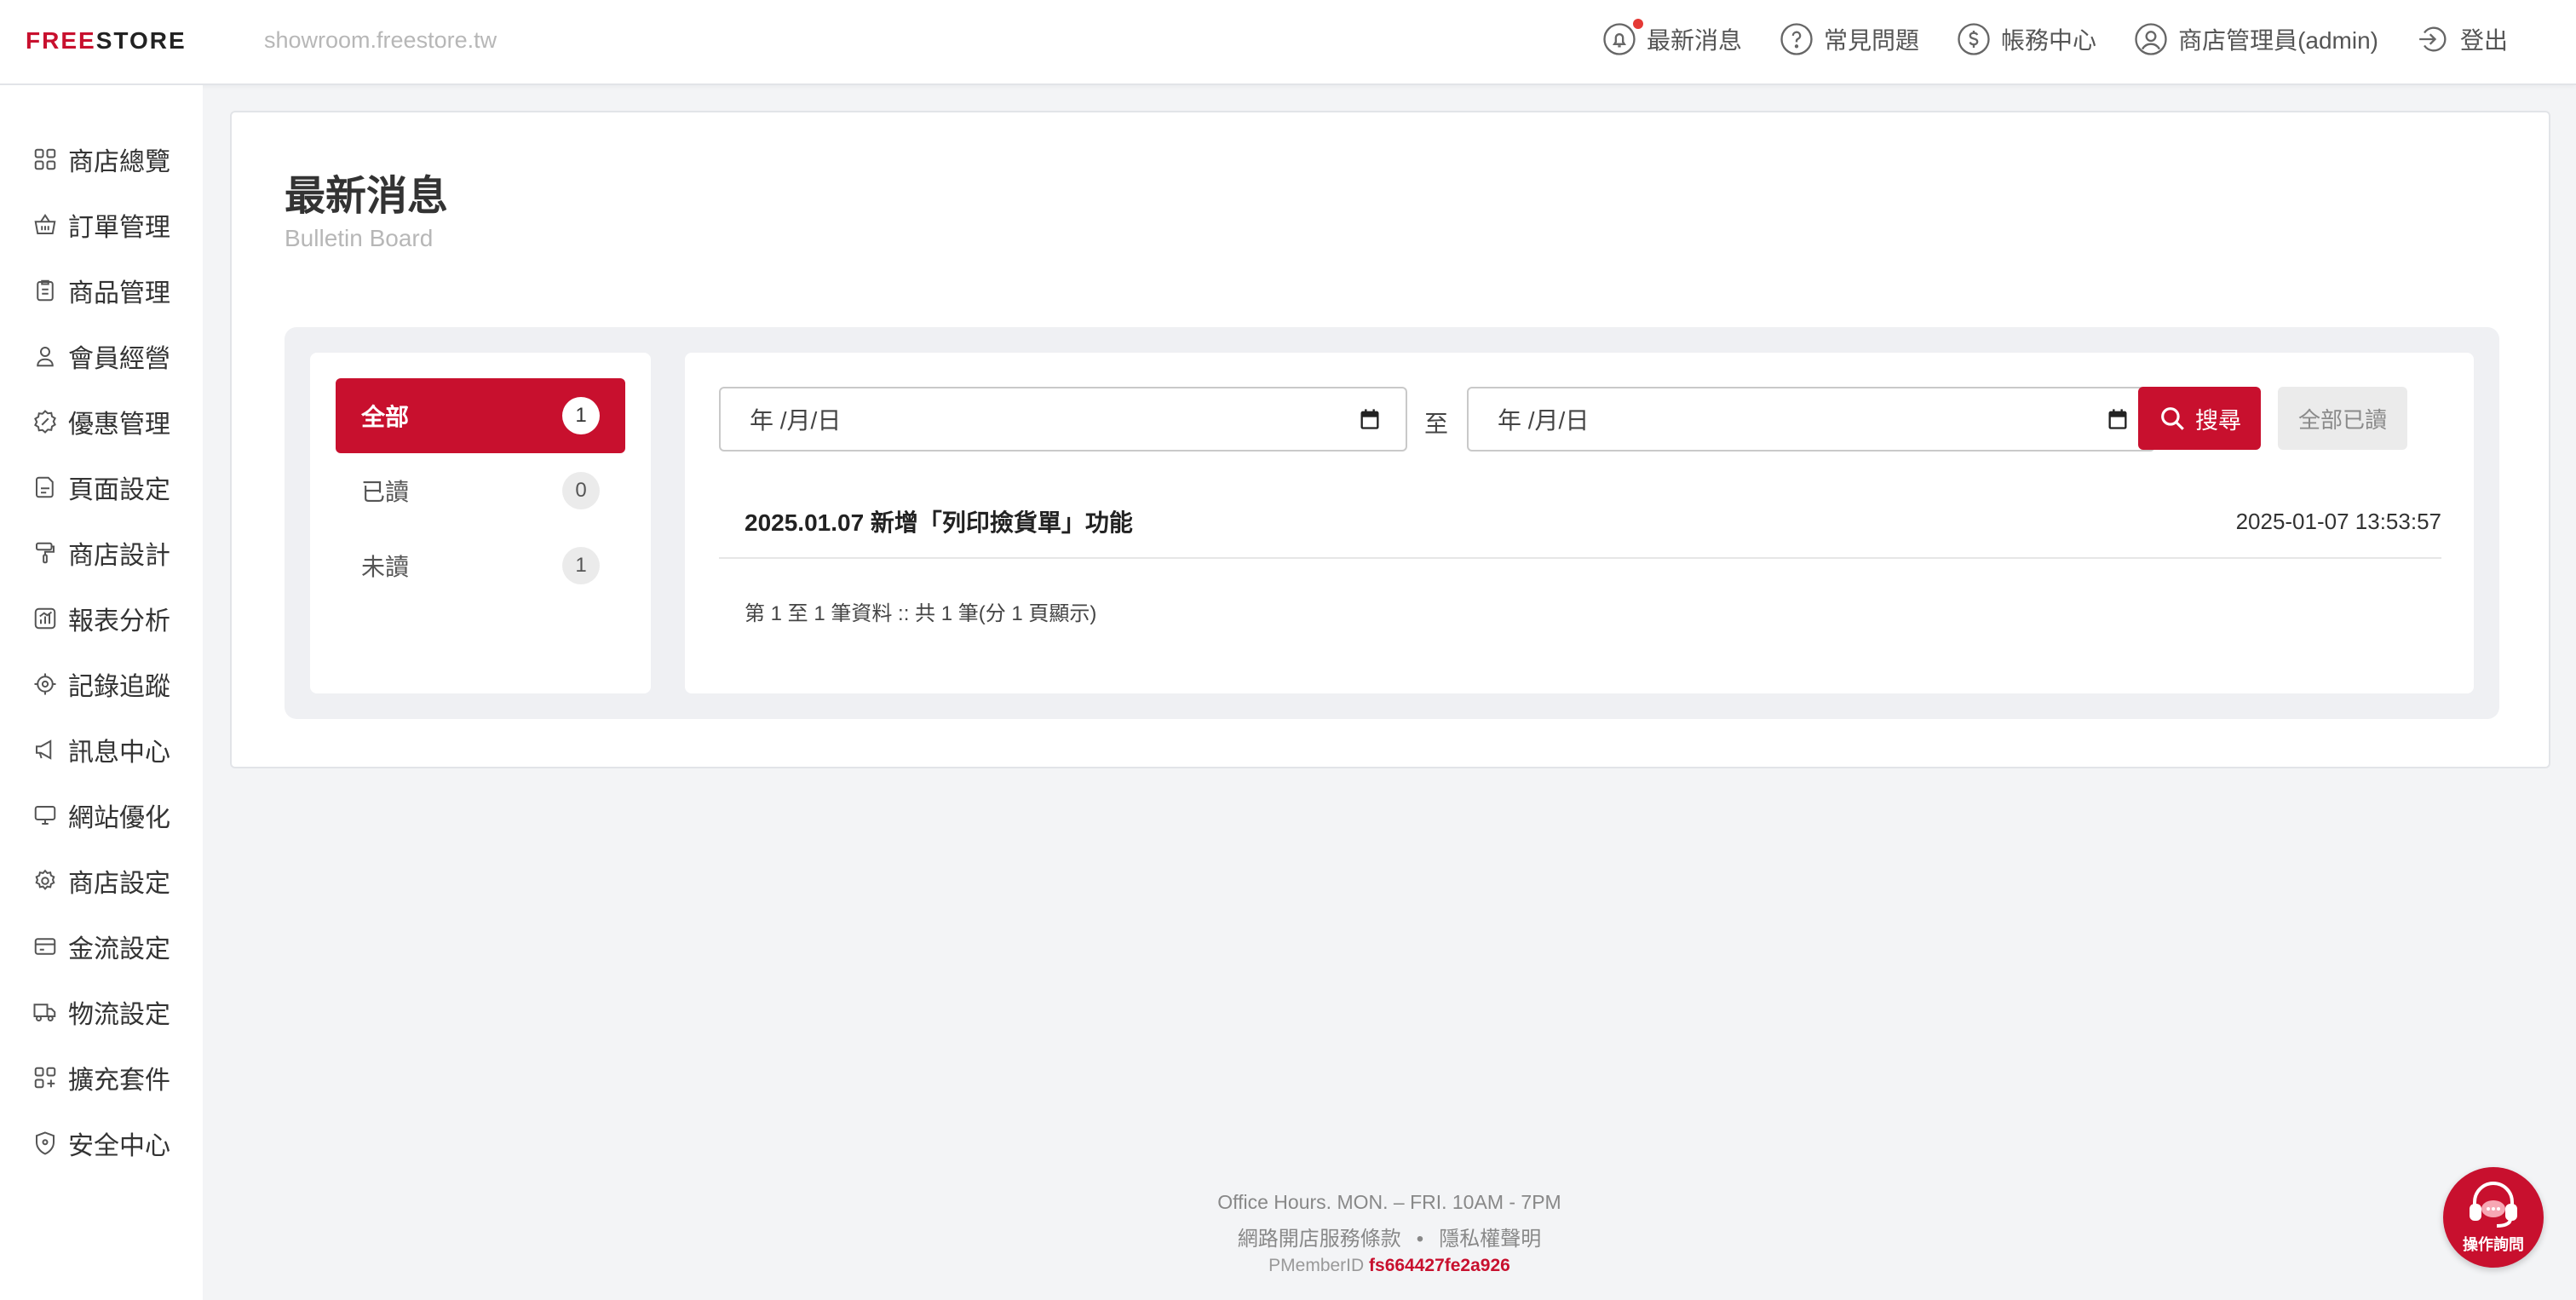 The height and width of the screenshot is (1300, 2576). I want to click on page-title: 最新消息, so click(367, 196).